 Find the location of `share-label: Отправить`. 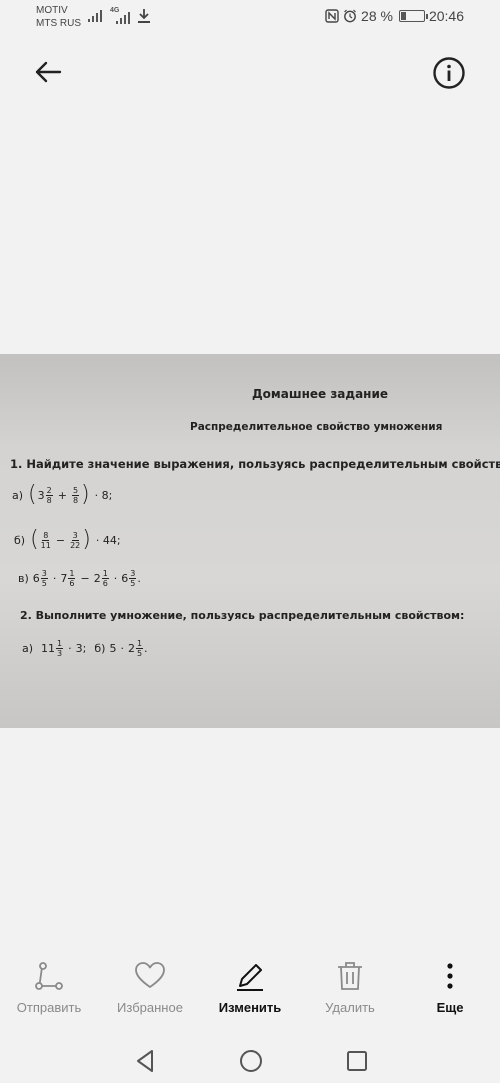

share-label: Отправить is located at coordinates (49, 1007).